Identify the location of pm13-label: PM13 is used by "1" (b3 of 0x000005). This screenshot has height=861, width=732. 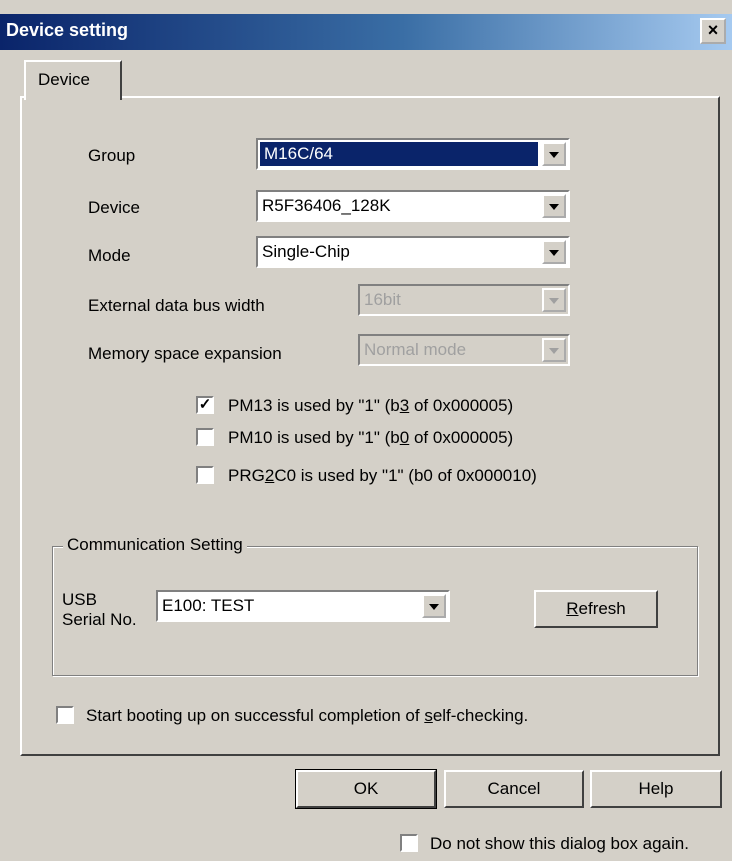
(370, 406).